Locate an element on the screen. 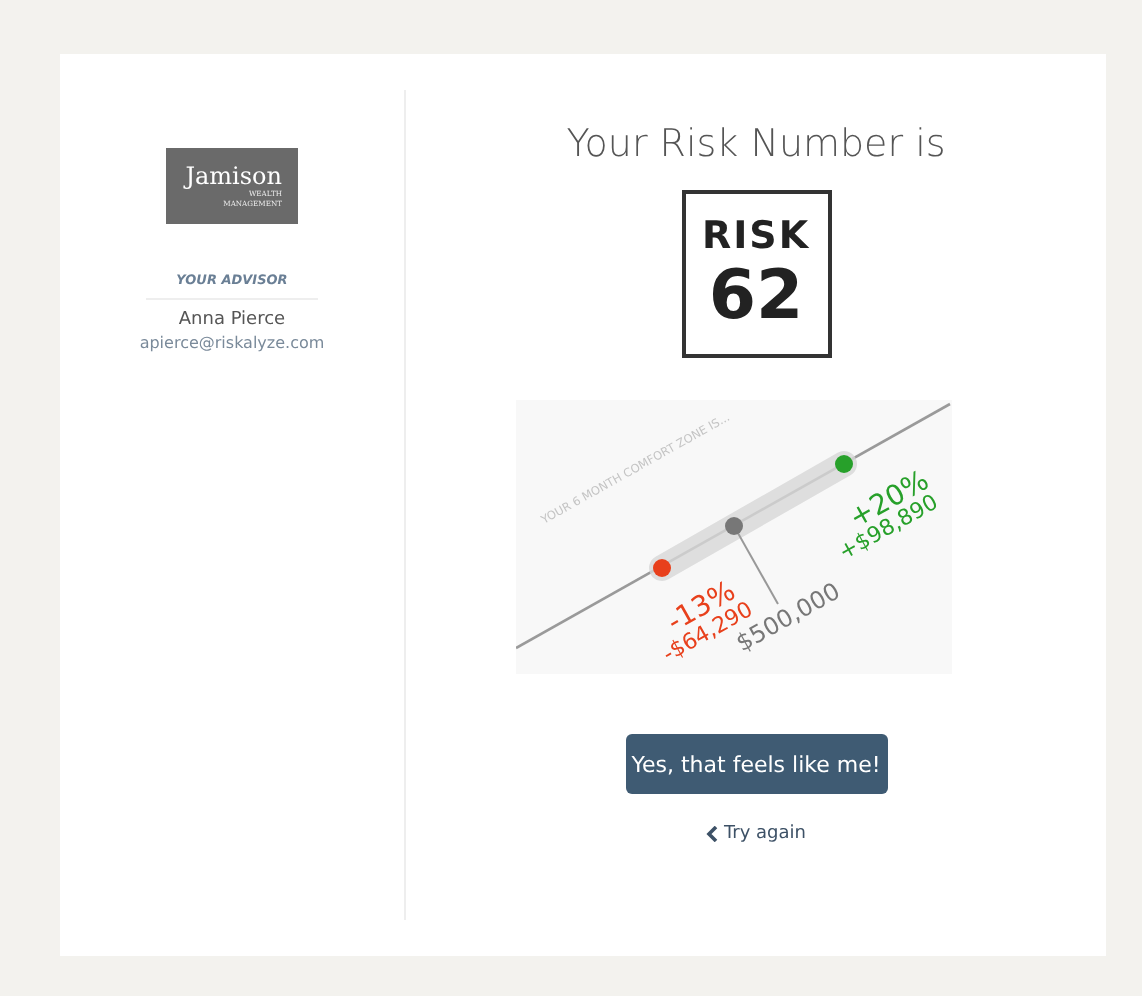 This screenshot has width=1142, height=996. advisor-name: Anna Pierce is located at coordinates (232, 320).